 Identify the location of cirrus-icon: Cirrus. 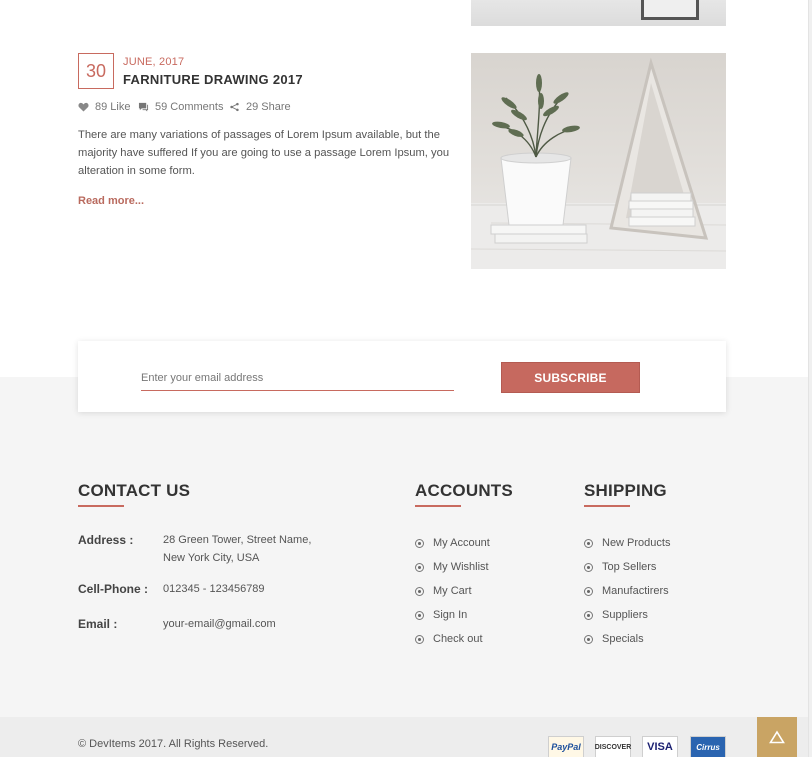
(708, 746).